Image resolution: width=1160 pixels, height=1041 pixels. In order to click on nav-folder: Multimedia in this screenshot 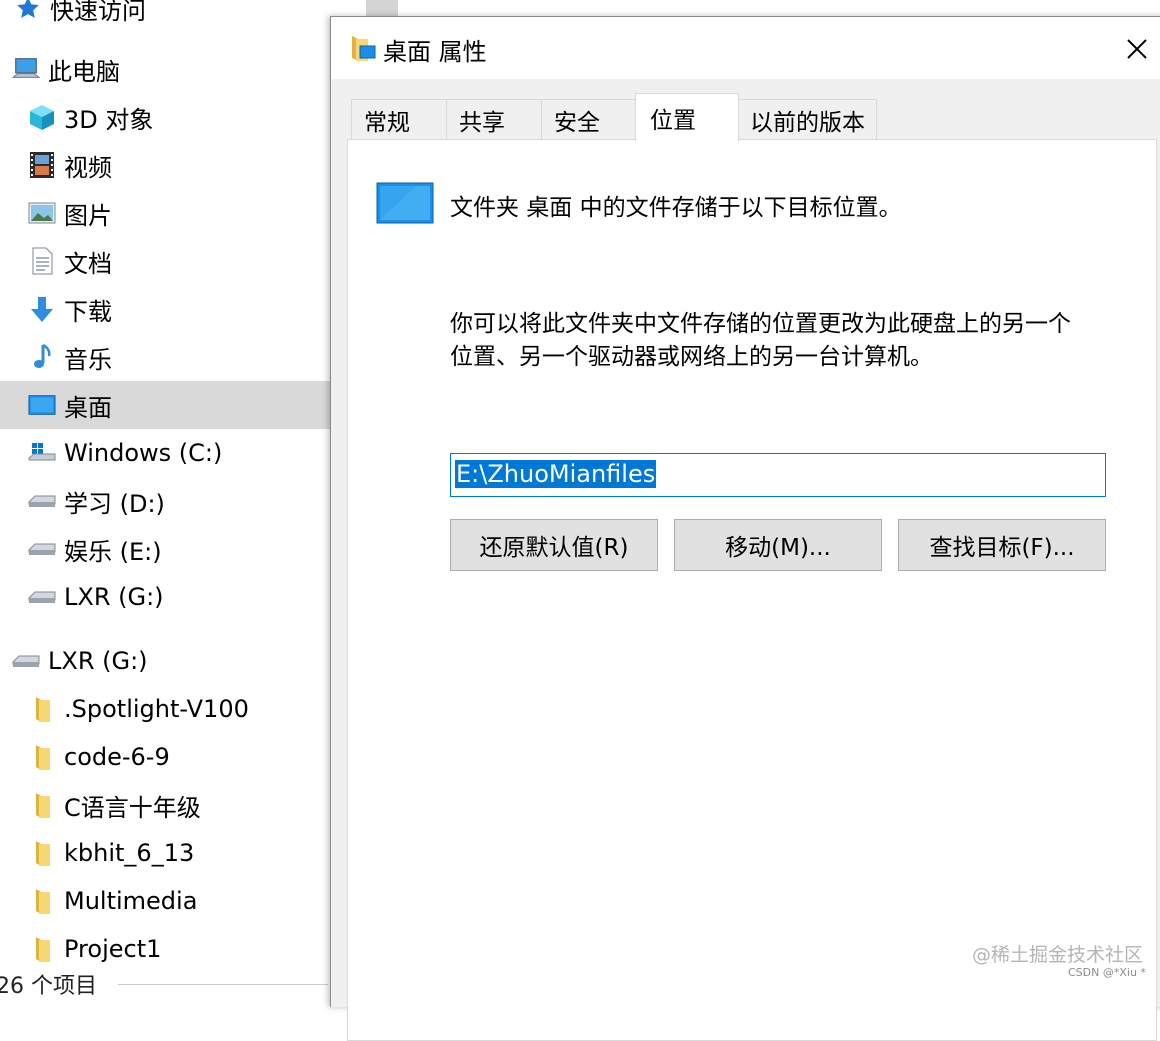, I will do `click(180, 901)`.